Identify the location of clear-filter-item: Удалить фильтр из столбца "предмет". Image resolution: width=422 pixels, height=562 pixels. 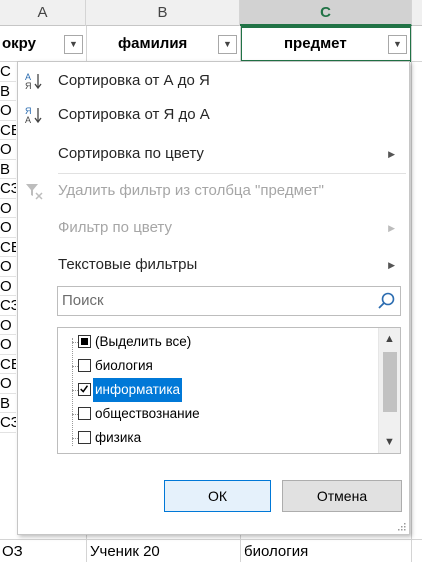
(213, 191).